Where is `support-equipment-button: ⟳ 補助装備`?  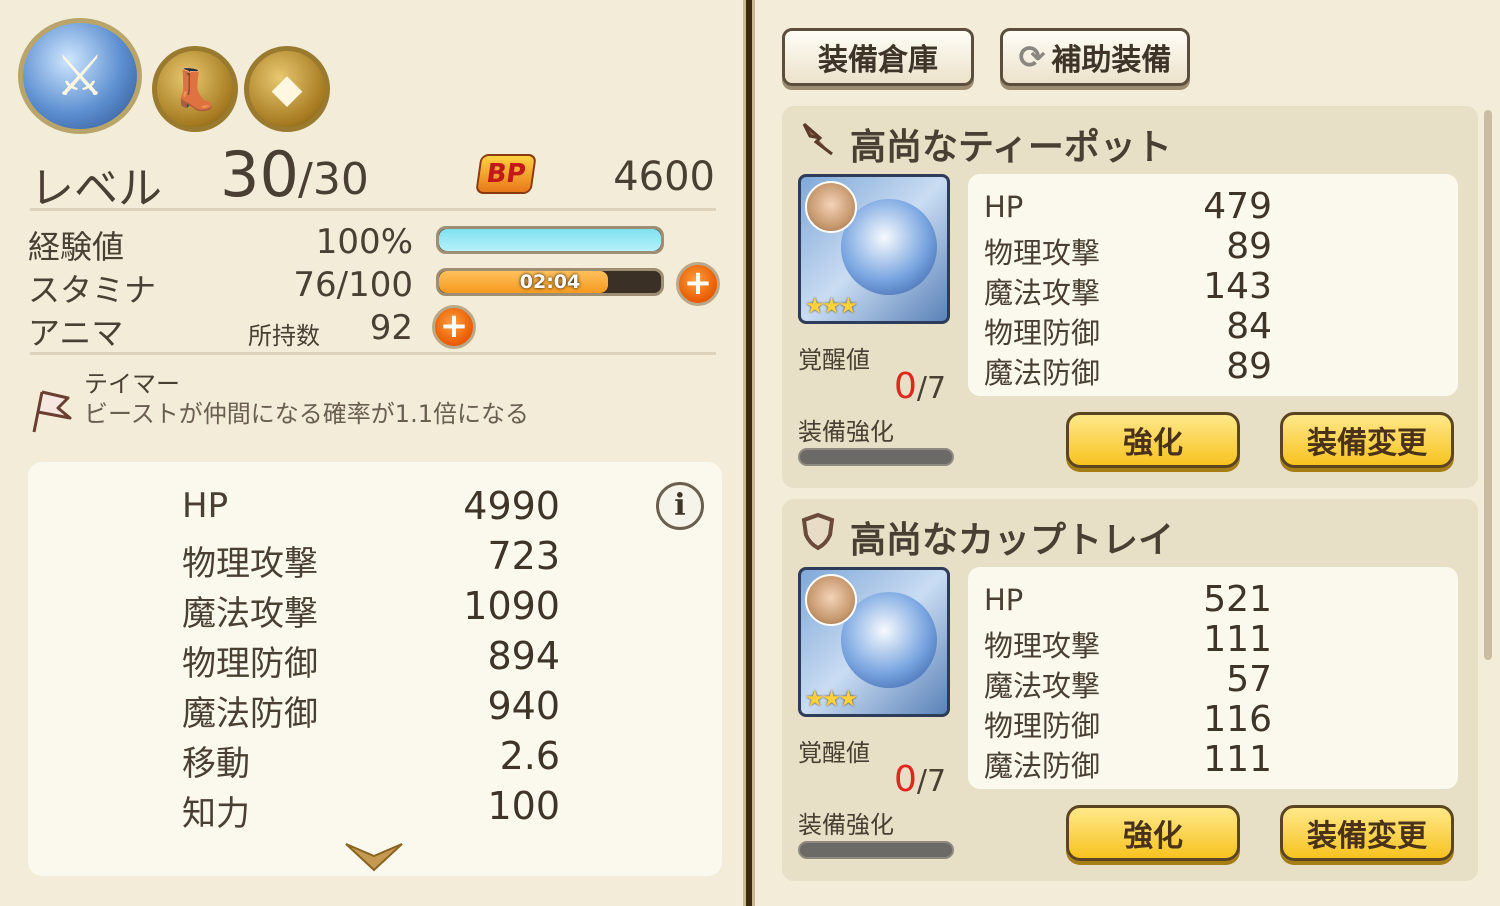 support-equipment-button: ⟳ 補助装備 is located at coordinates (1095, 57).